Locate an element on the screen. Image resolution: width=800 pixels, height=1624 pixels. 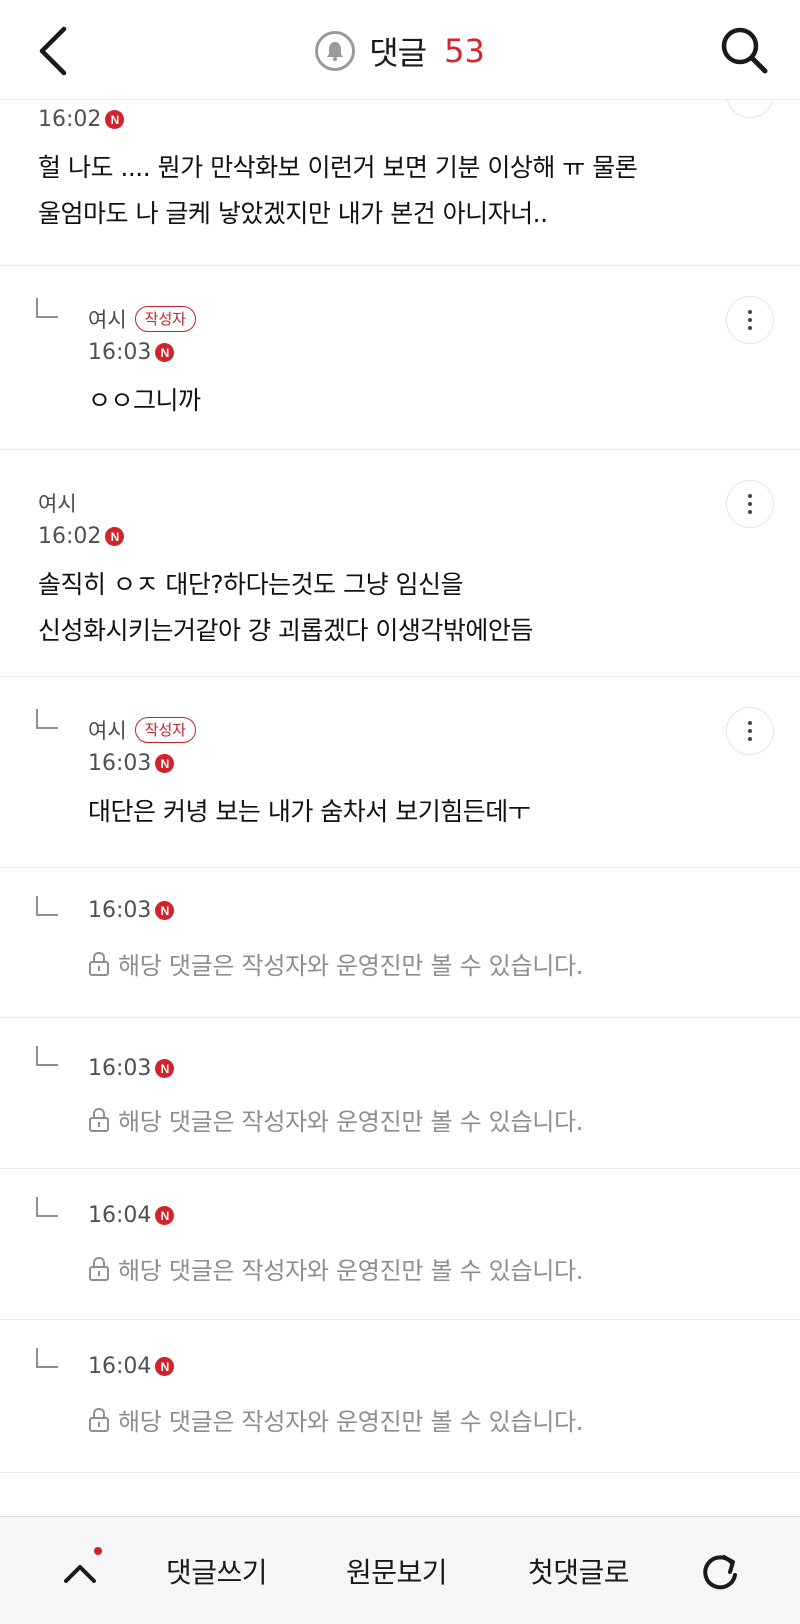
refresh-button is located at coordinates (720, 1573).